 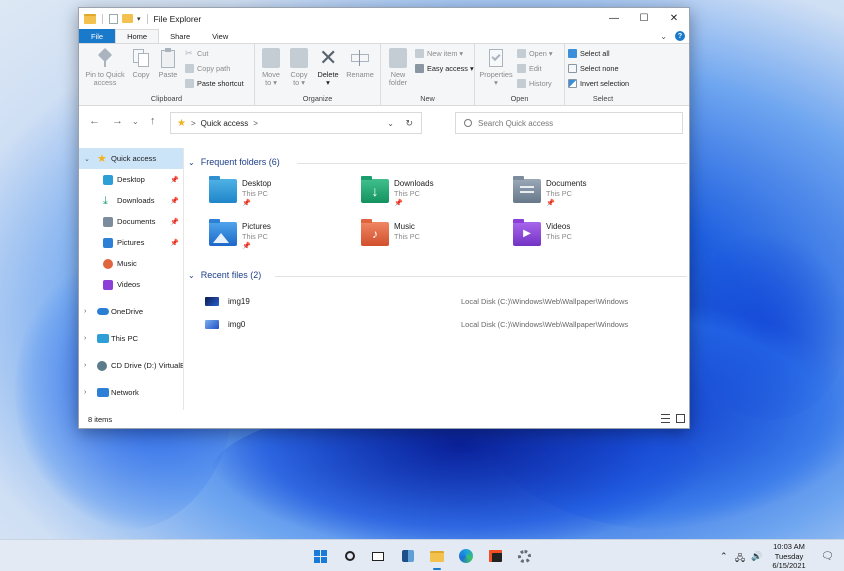 What do you see at coordinates (125, 338) in the screenshot?
I see `nav-label: This PC` at bounding box center [125, 338].